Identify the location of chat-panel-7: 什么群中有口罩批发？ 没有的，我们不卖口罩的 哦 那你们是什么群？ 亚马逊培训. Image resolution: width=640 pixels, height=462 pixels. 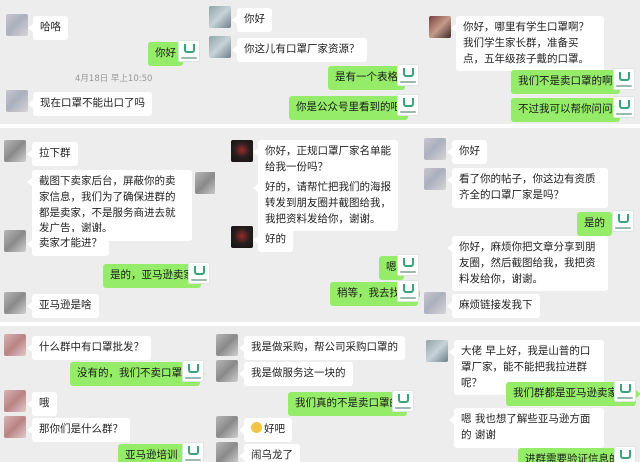
(105, 394).